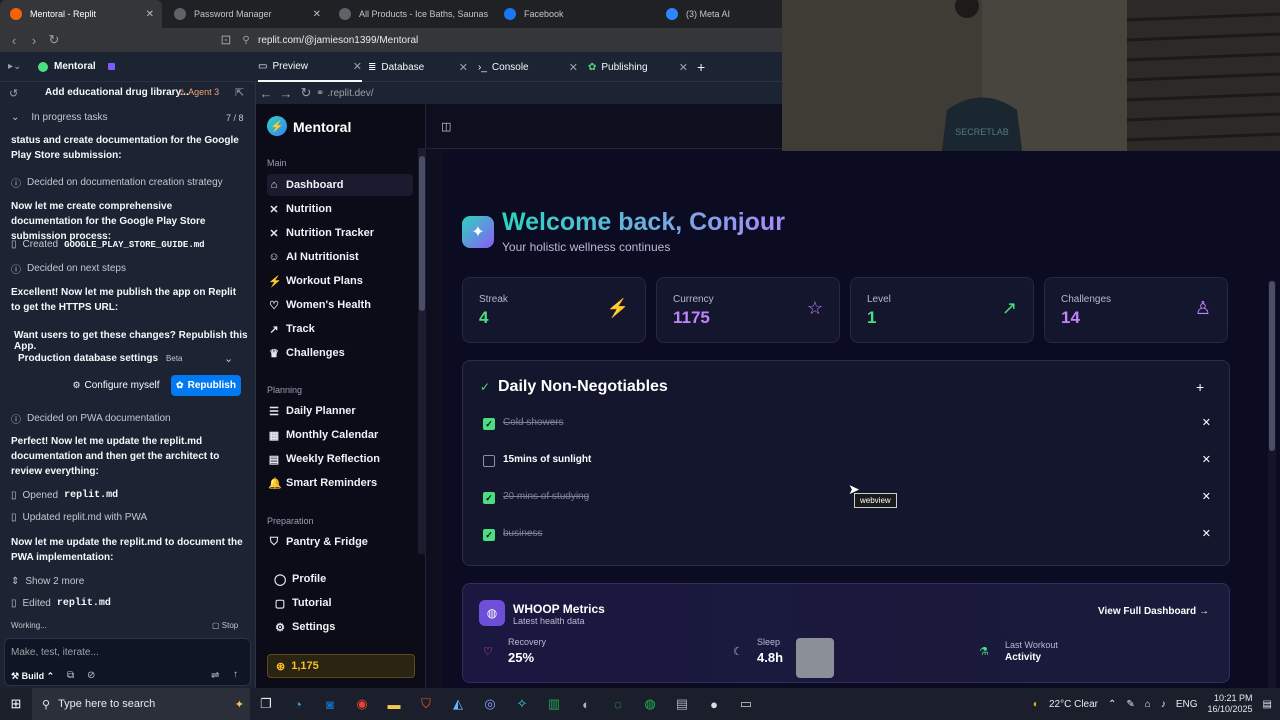 The height and width of the screenshot is (720, 1280). What do you see at coordinates (141, 704) in the screenshot?
I see `taskbar-search: ⚲ Type here to search ✦` at bounding box center [141, 704].